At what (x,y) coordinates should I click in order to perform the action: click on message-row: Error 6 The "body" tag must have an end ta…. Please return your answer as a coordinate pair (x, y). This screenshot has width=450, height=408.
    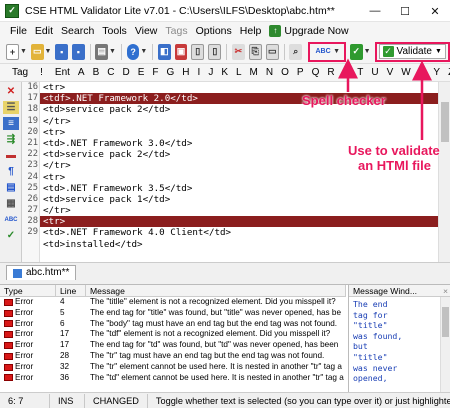
    Looking at the image, I should click on (173, 324).